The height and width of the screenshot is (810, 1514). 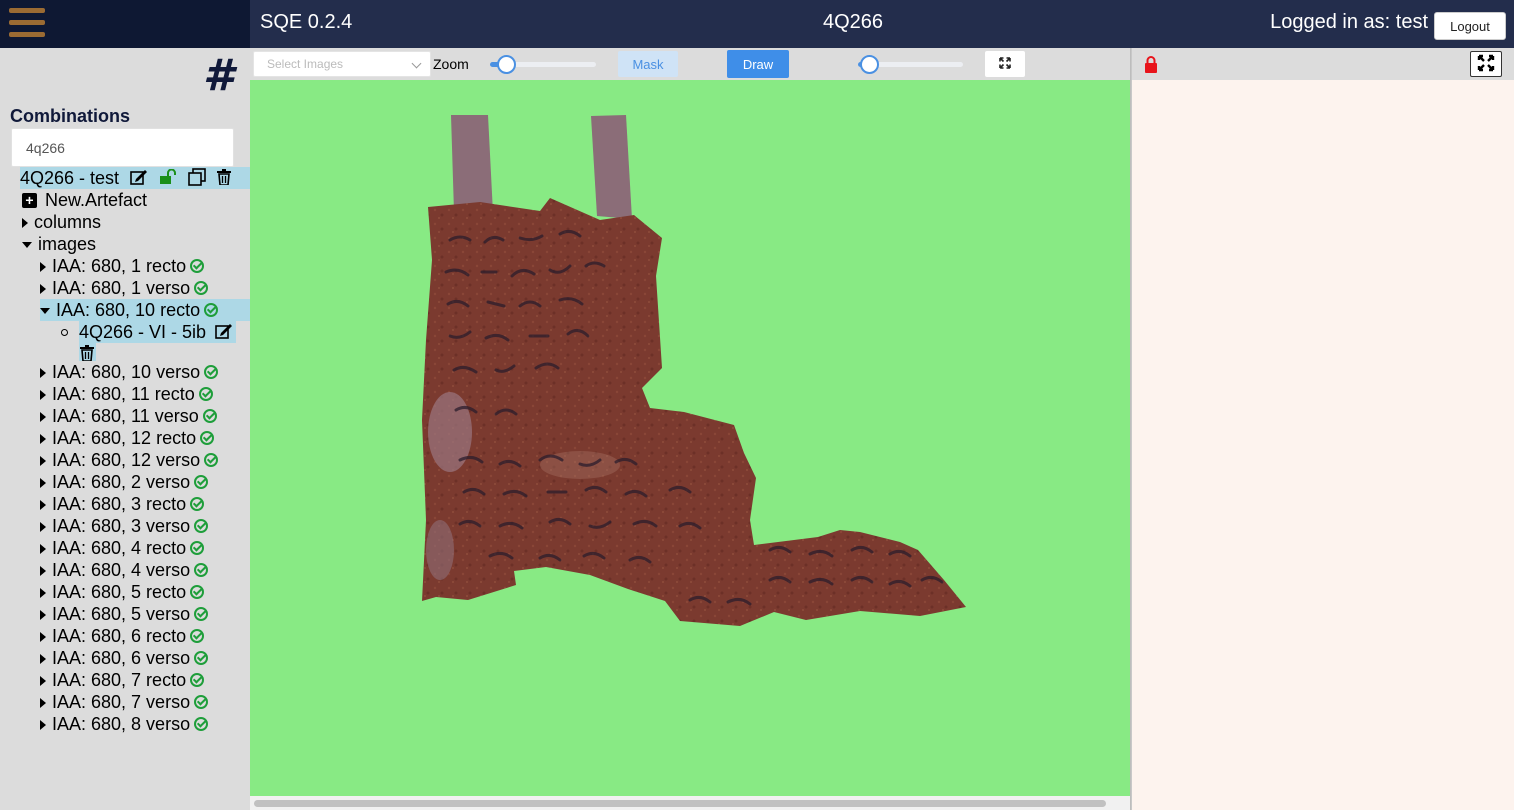 What do you see at coordinates (758, 64) in the screenshot?
I see `draw-button: Draw` at bounding box center [758, 64].